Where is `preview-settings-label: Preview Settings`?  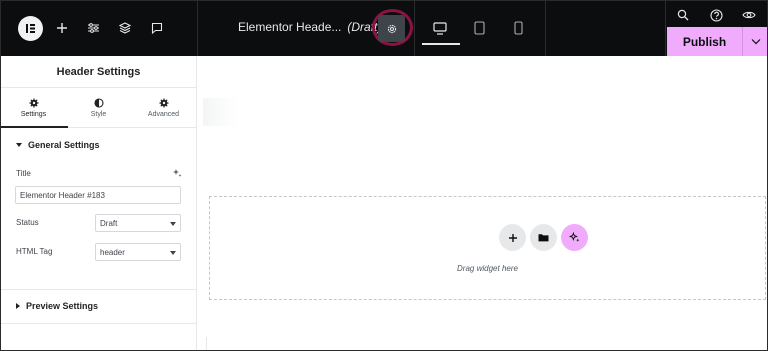 preview-settings-label: Preview Settings is located at coordinates (62, 306).